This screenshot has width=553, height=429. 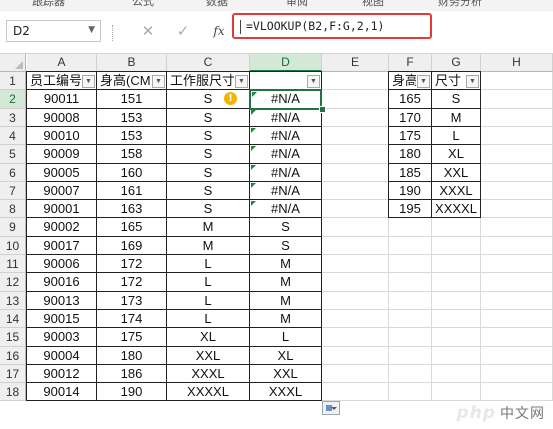 I want to click on cell-h3, so click(x=517, y=118).